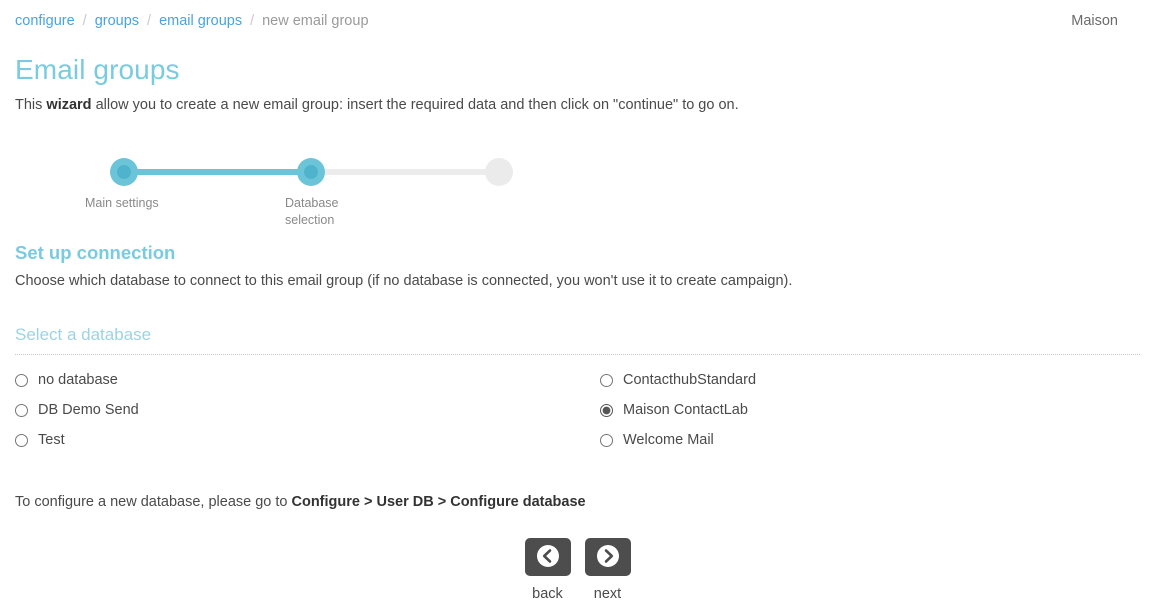  What do you see at coordinates (51, 440) in the screenshot?
I see `radio-label-test: Test` at bounding box center [51, 440].